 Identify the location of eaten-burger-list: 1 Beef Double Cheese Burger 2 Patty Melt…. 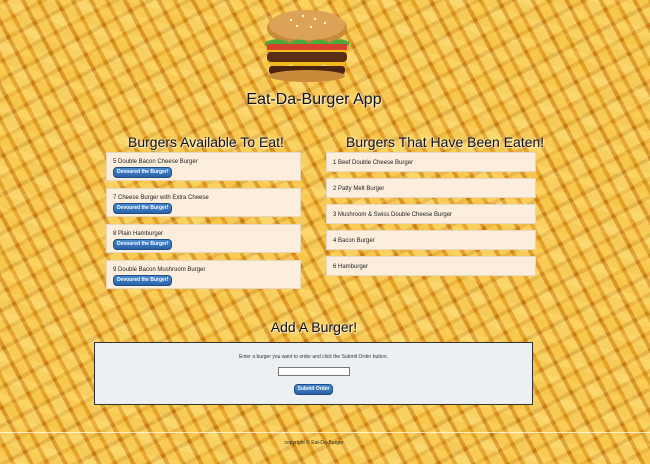
(431, 217).